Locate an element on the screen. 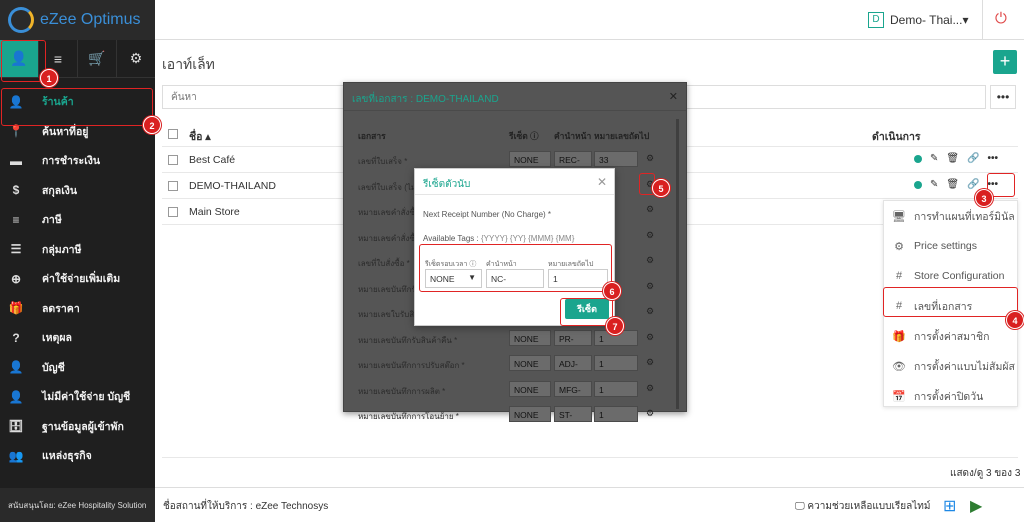 The height and width of the screenshot is (522, 1024). sidebar-item-label: ลดราคา is located at coordinates (61, 308).